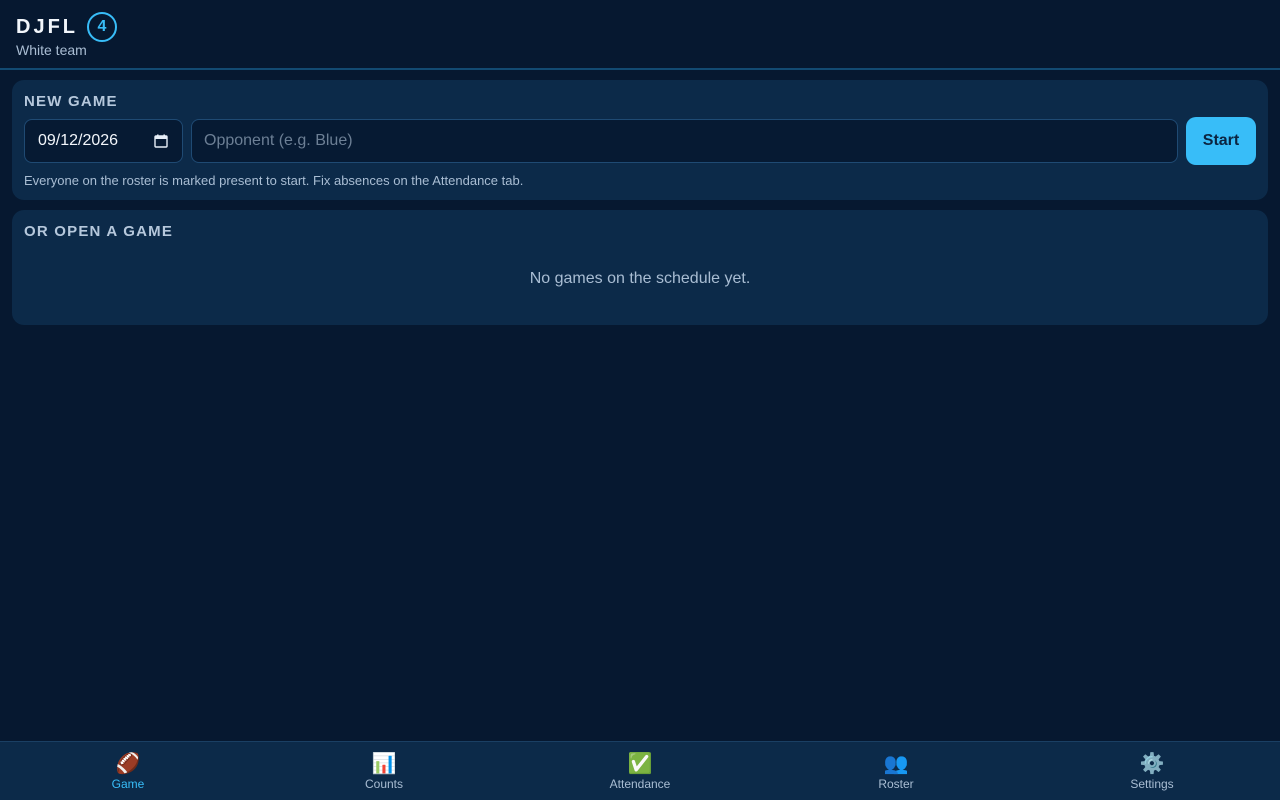 The width and height of the screenshot is (1280, 800). I want to click on nav-label-attendance: Attendance, so click(640, 784).